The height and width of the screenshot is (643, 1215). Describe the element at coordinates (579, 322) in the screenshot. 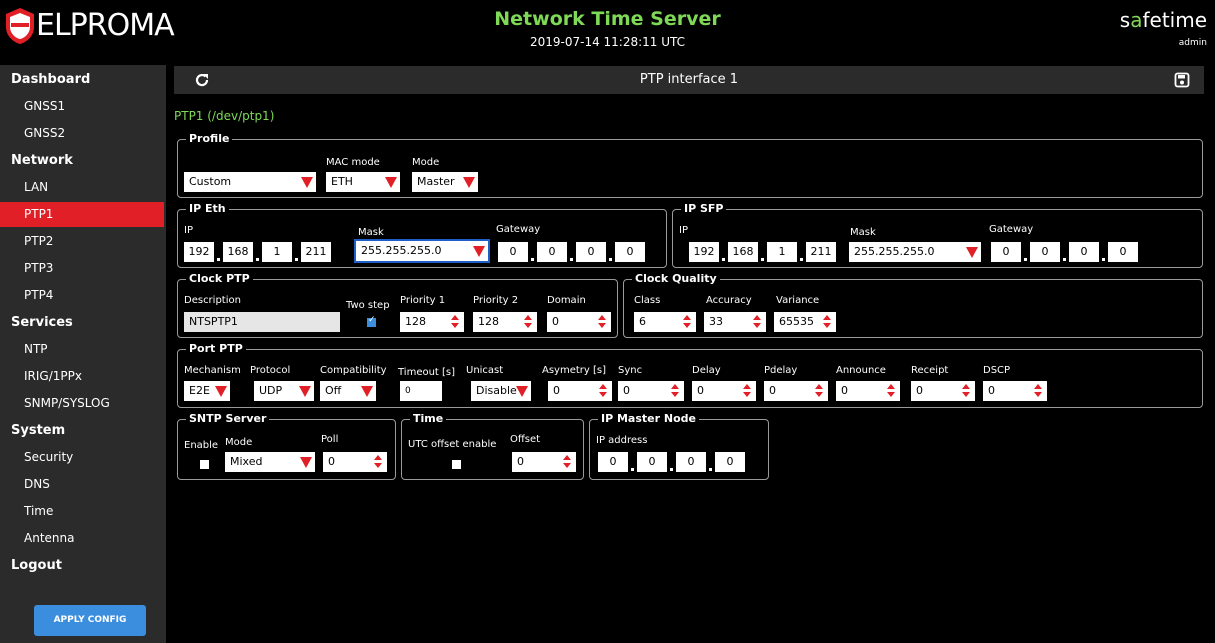

I see `domain-spinner: 0` at that location.